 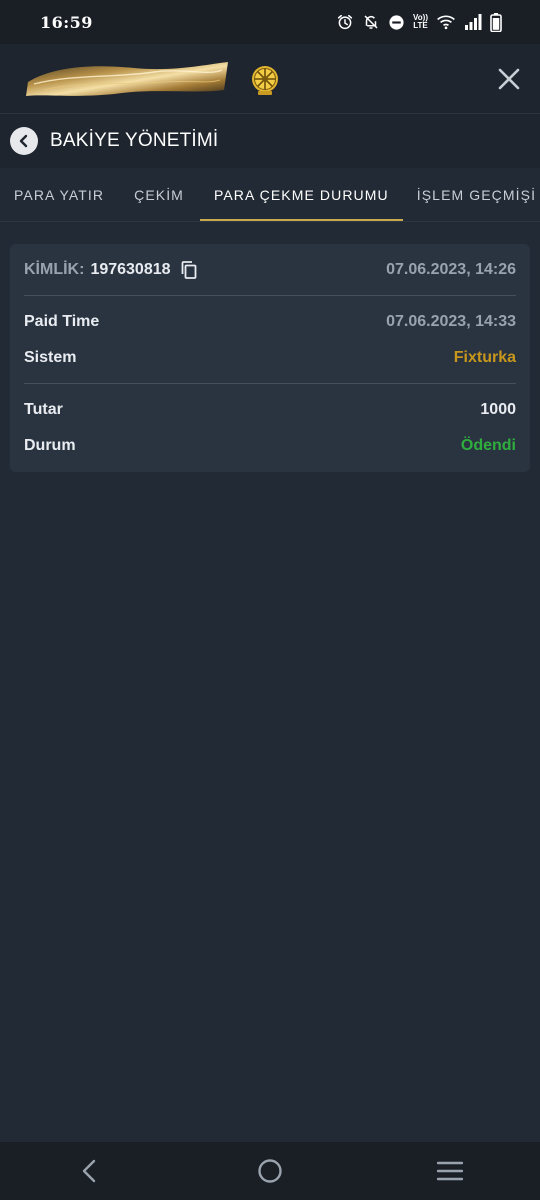 I want to click on volte-bottom-text: LTE, so click(x=420, y=25).